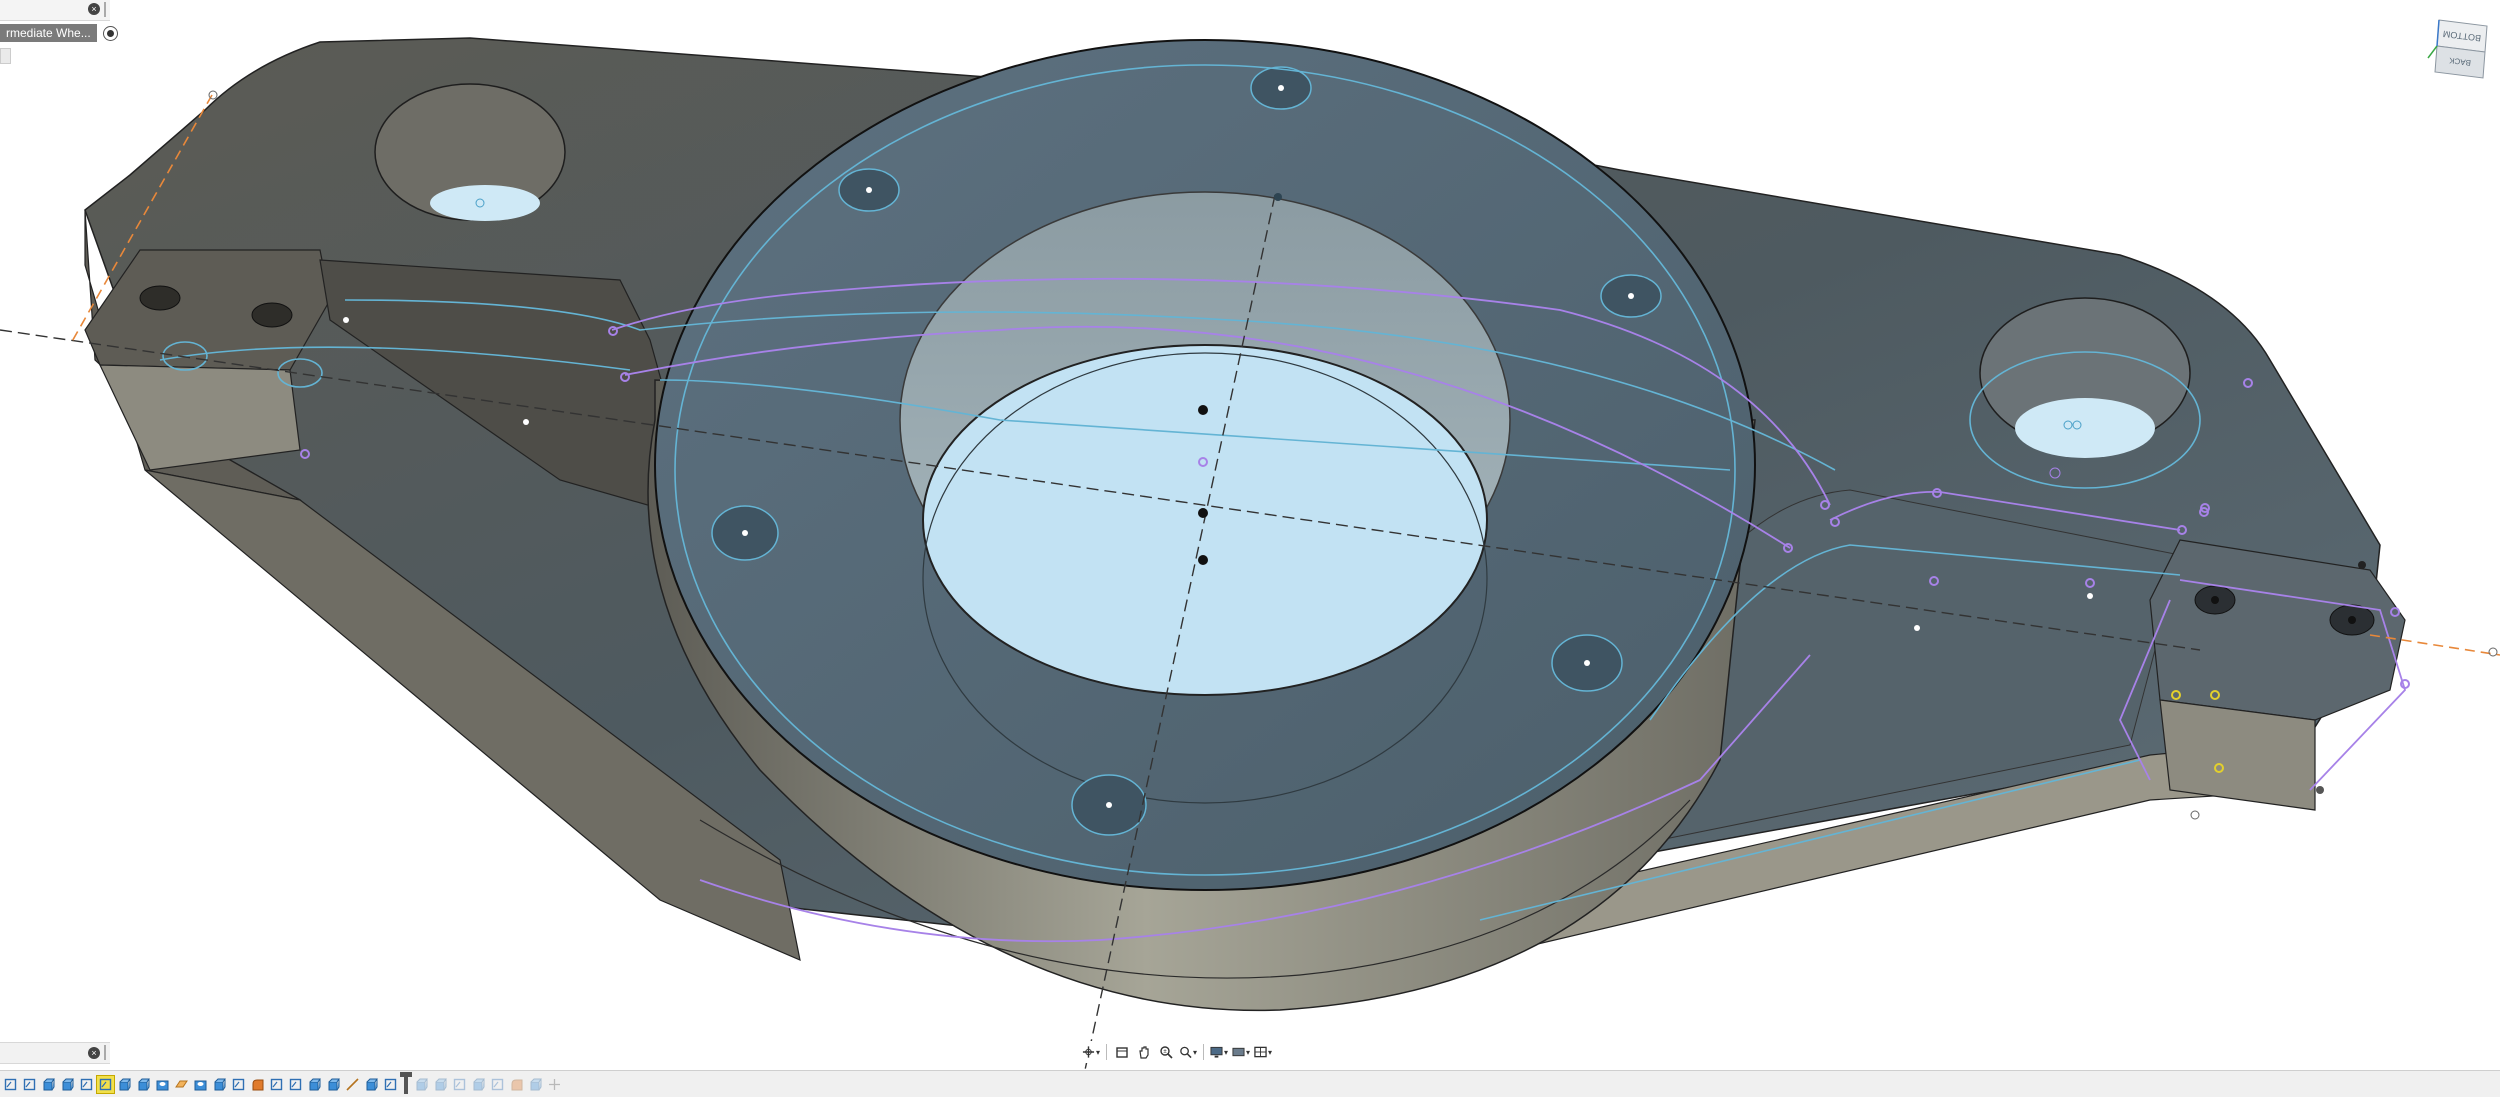 This screenshot has height=1097, width=2500. What do you see at coordinates (200, 417) in the screenshot?
I see `left-boss-front` at bounding box center [200, 417].